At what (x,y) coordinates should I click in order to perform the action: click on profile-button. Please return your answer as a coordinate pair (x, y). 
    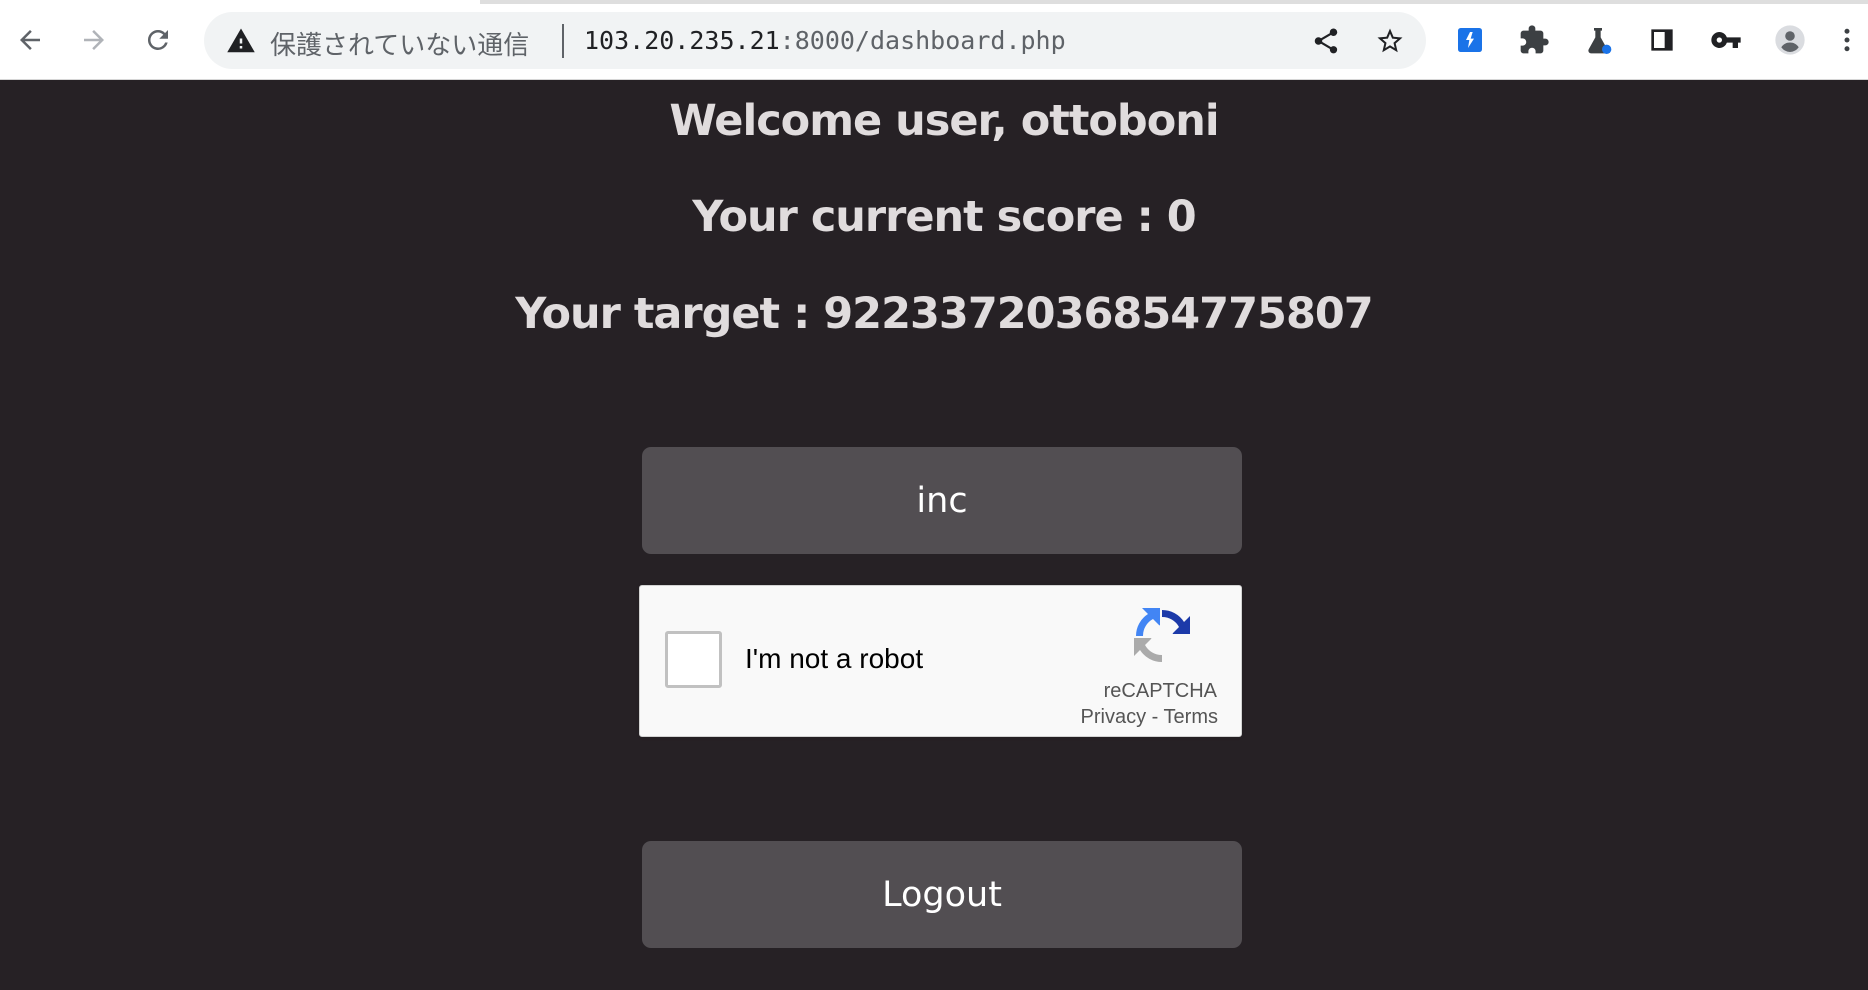
    Looking at the image, I should click on (1790, 40).